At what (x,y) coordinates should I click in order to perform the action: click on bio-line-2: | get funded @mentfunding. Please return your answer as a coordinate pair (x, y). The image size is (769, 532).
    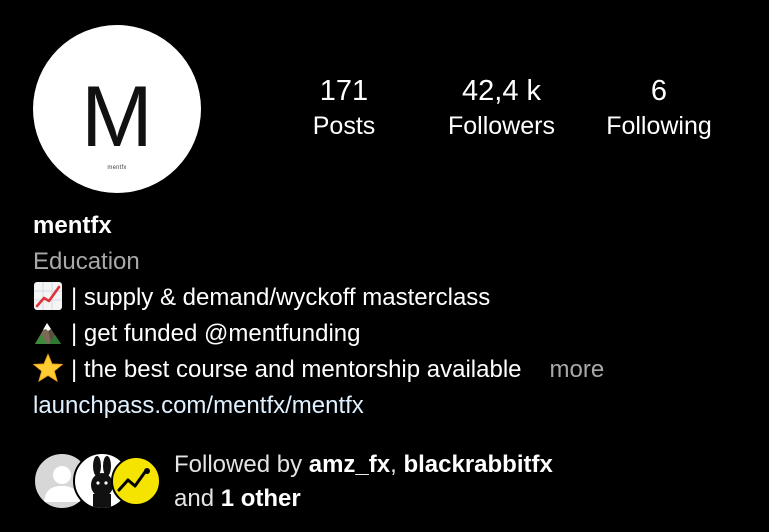
    Looking at the image, I should click on (383, 334).